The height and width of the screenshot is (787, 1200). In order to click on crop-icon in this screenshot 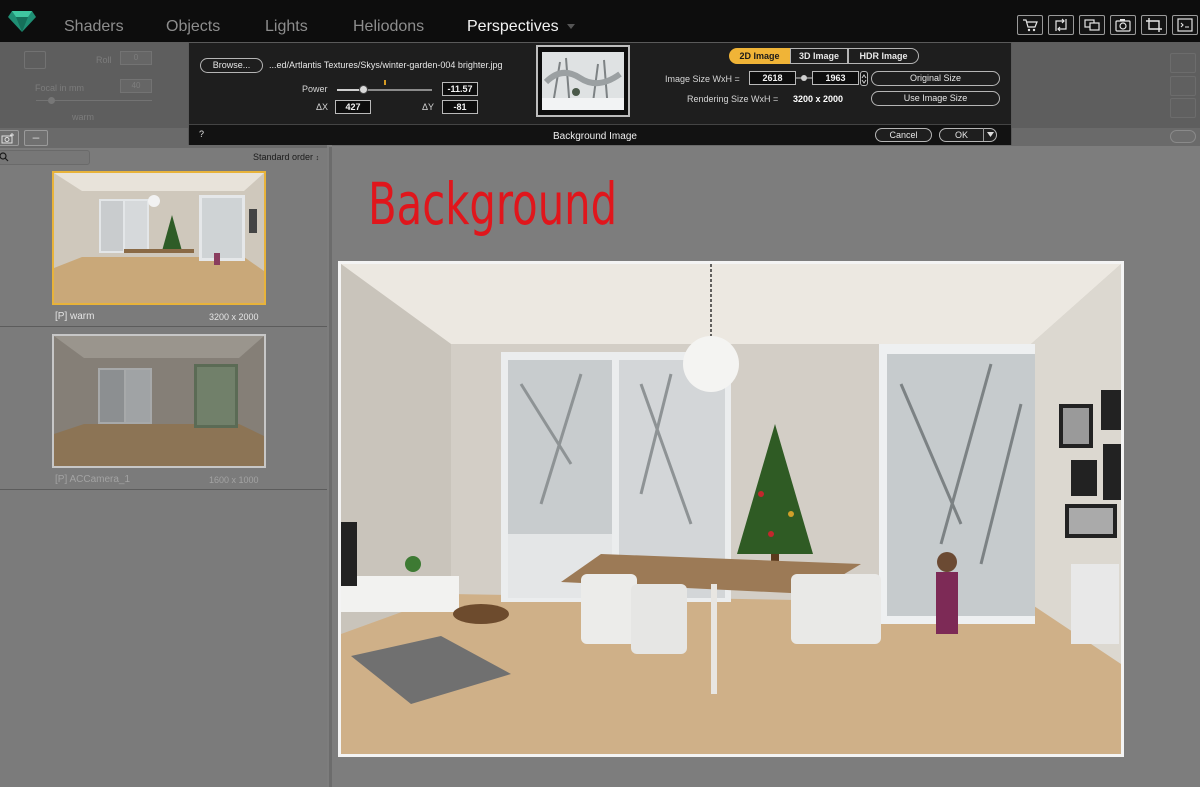, I will do `click(1154, 25)`.